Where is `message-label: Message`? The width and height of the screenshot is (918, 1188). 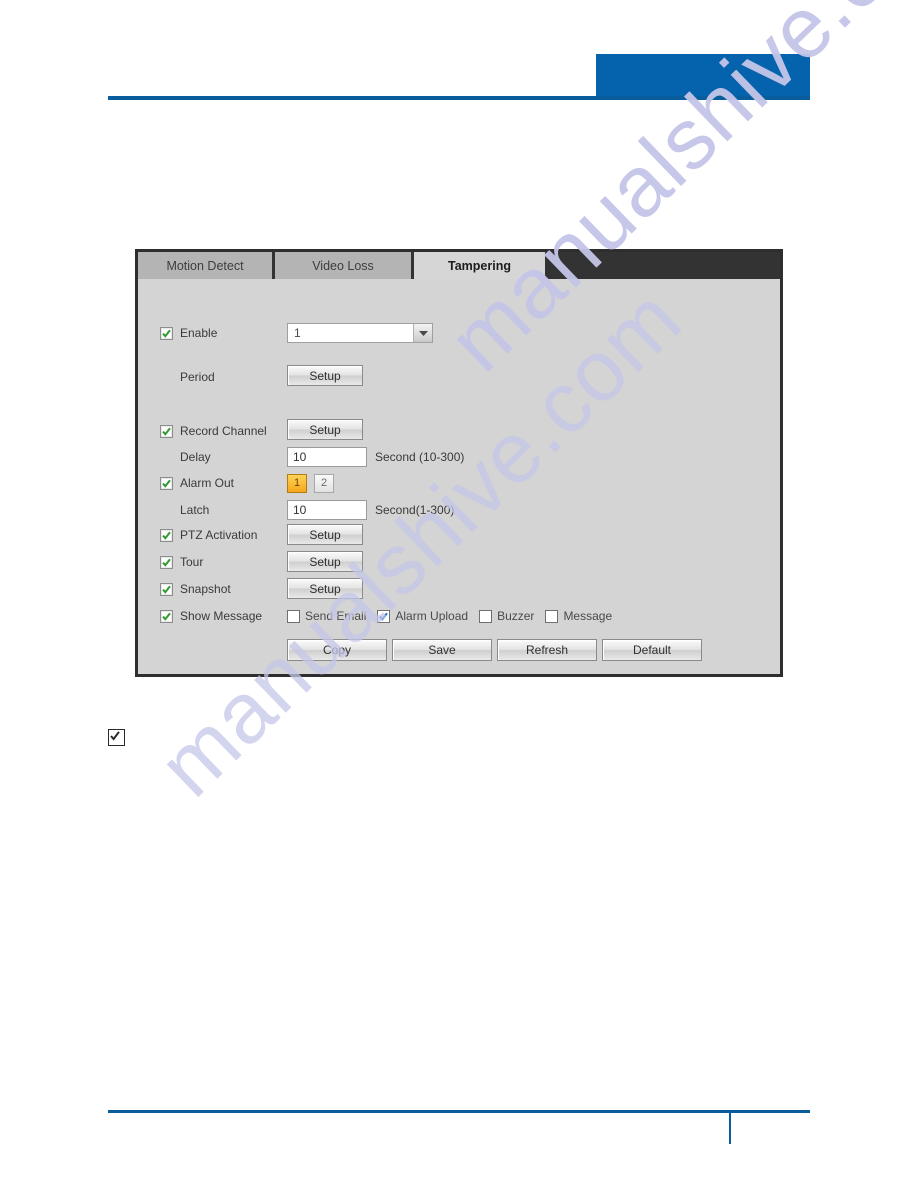
message-label: Message is located at coordinates (588, 616).